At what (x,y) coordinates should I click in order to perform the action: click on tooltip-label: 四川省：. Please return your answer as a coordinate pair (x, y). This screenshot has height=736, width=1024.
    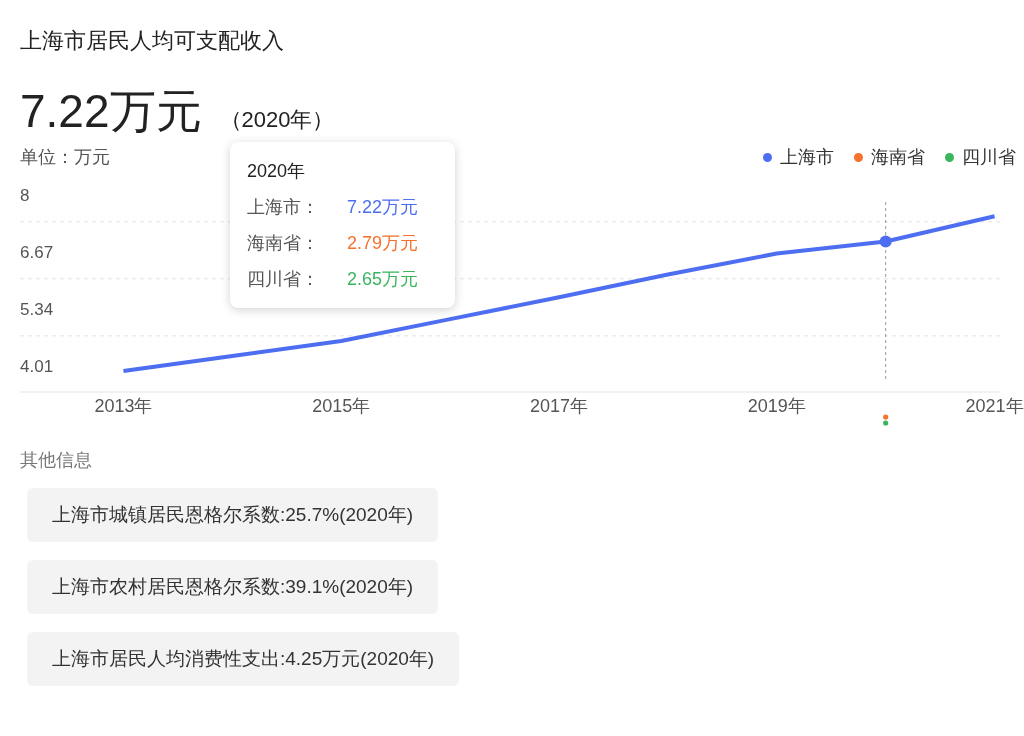
    Looking at the image, I should click on (283, 279).